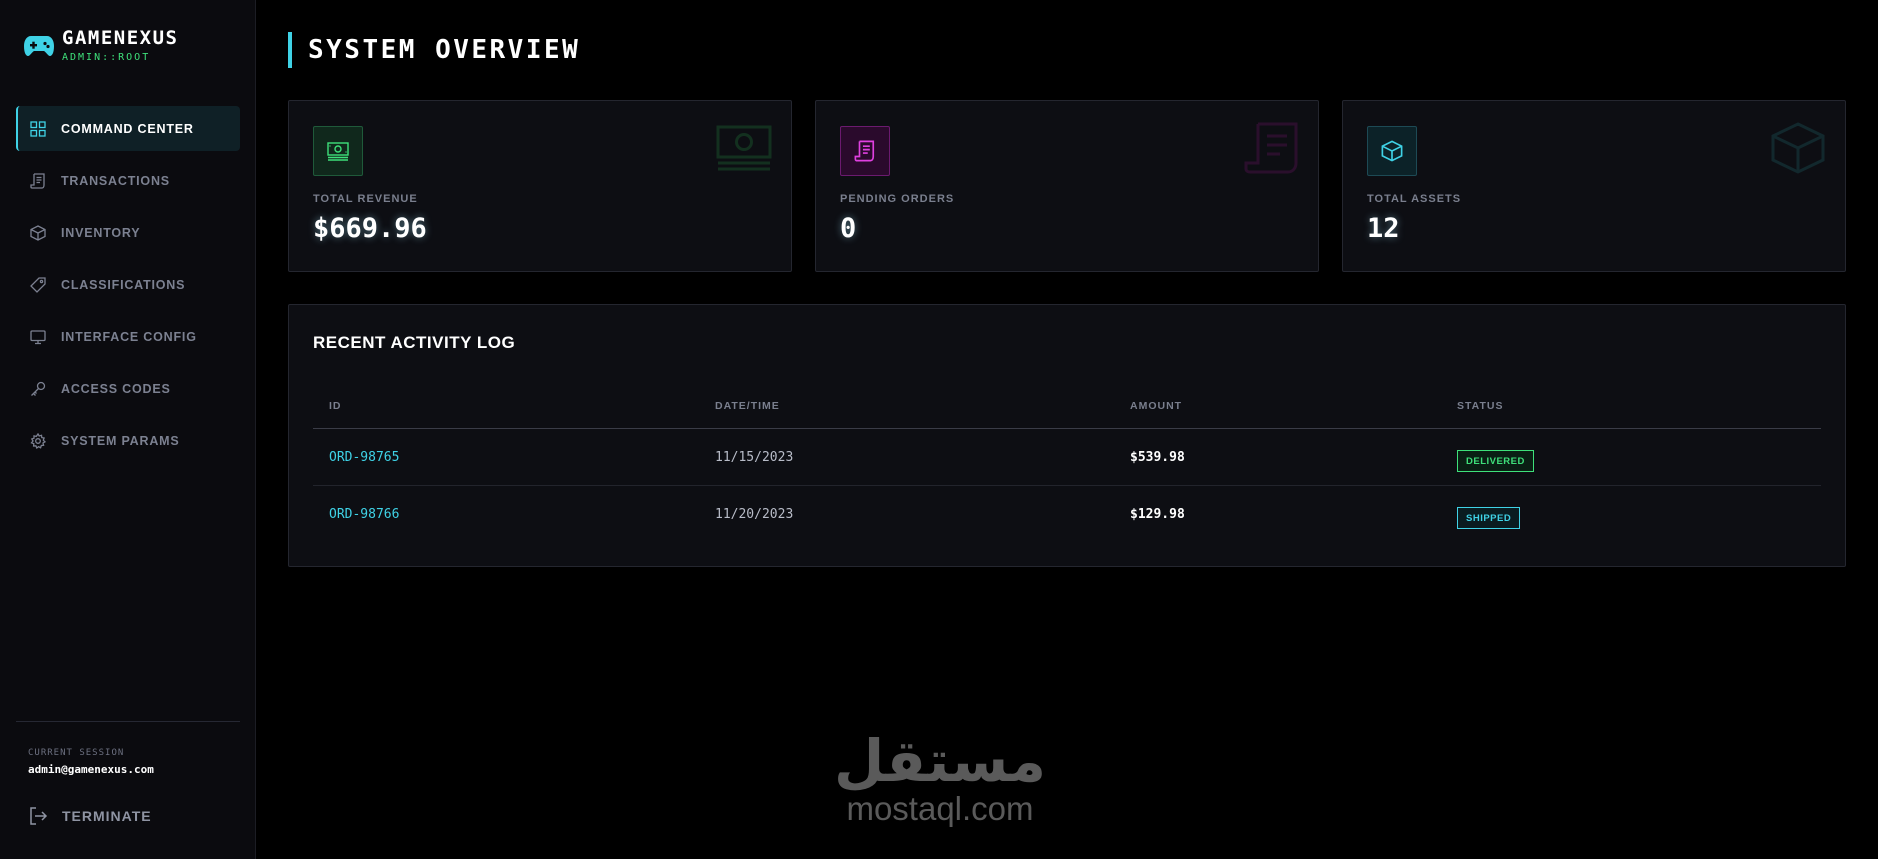 Image resolution: width=1878 pixels, height=859 pixels. Describe the element at coordinates (1383, 228) in the screenshot. I see `stat-value: 12` at that location.